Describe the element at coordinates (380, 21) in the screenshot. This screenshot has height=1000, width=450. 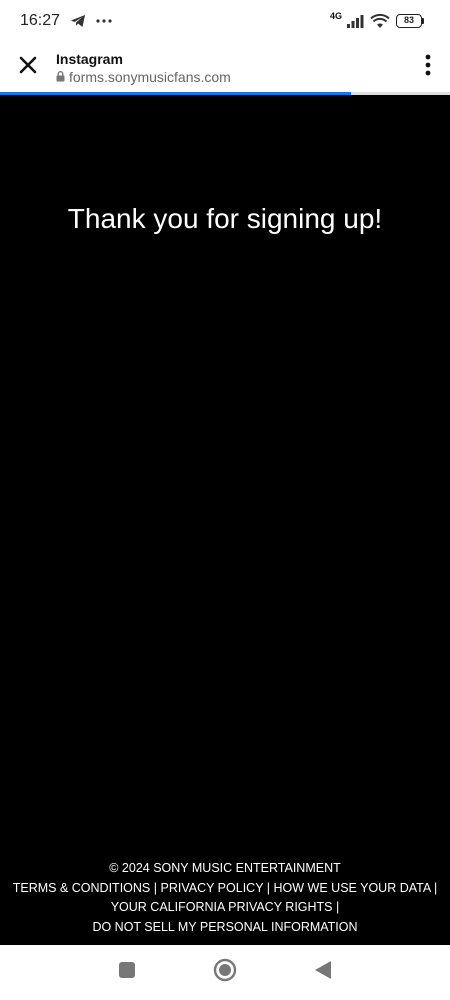
I see `wifi-icon` at that location.